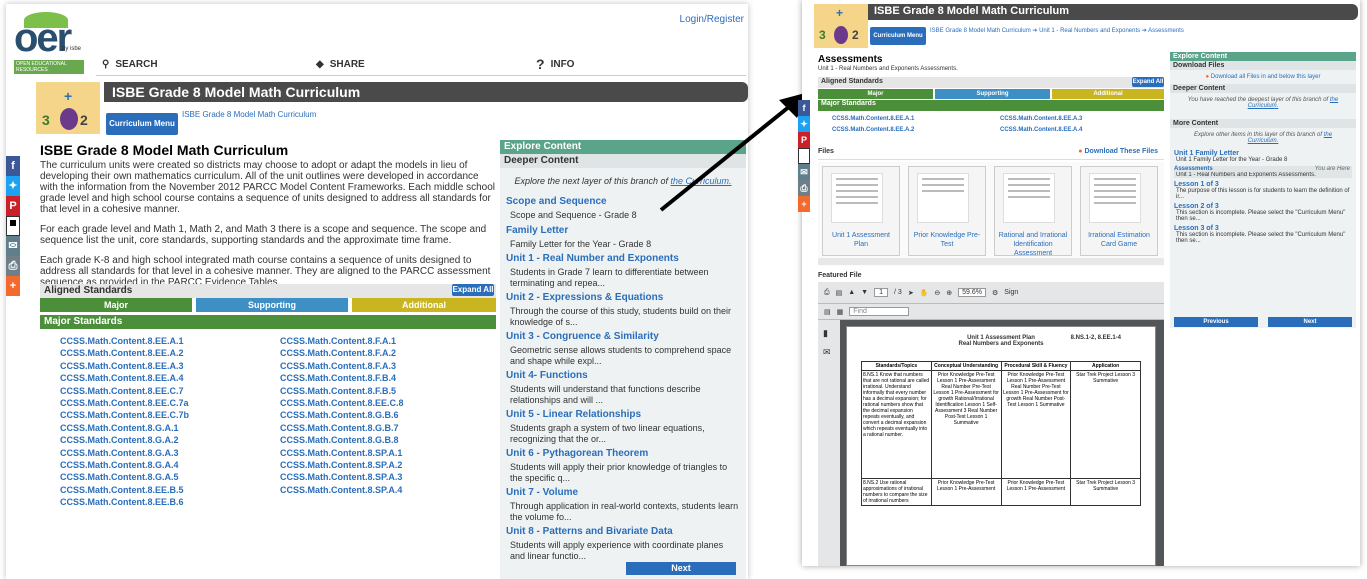  Describe the element at coordinates (875, 94) in the screenshot. I see `tab-major-small: Major` at that location.